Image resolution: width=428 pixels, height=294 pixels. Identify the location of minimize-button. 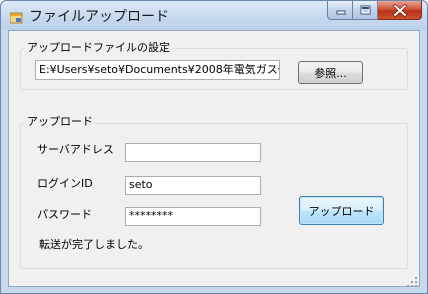
(340, 10).